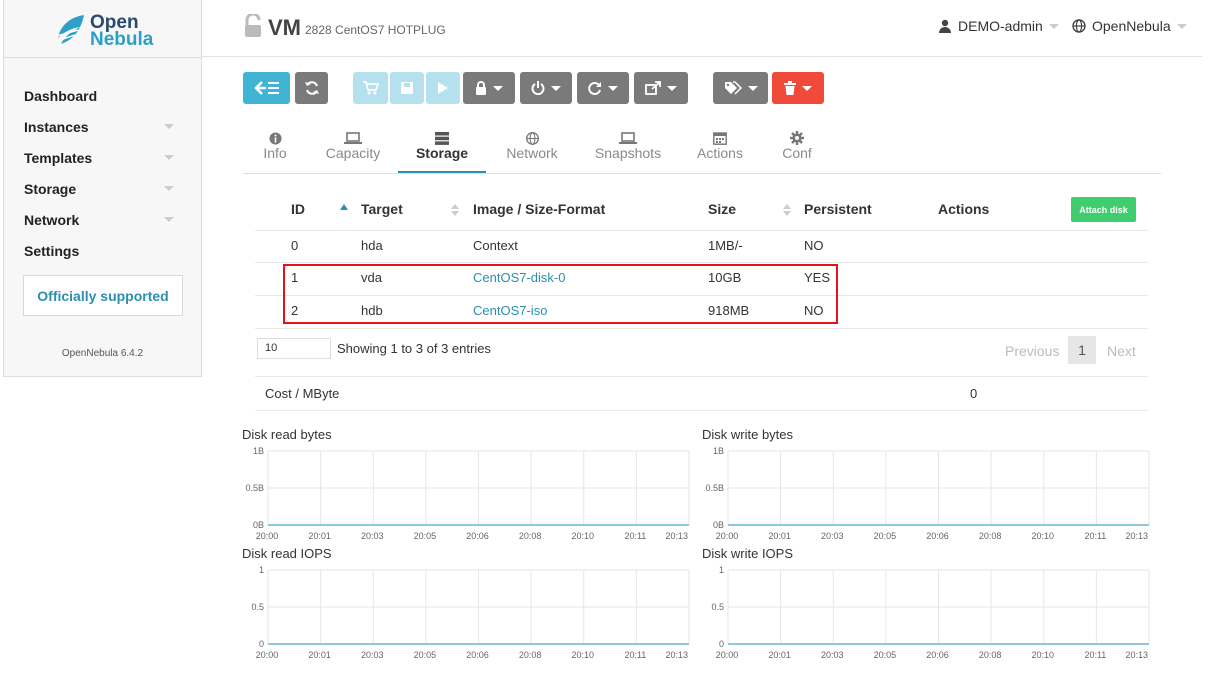 The image size is (1210, 673). I want to click on page-number-button: 1, so click(1082, 350).